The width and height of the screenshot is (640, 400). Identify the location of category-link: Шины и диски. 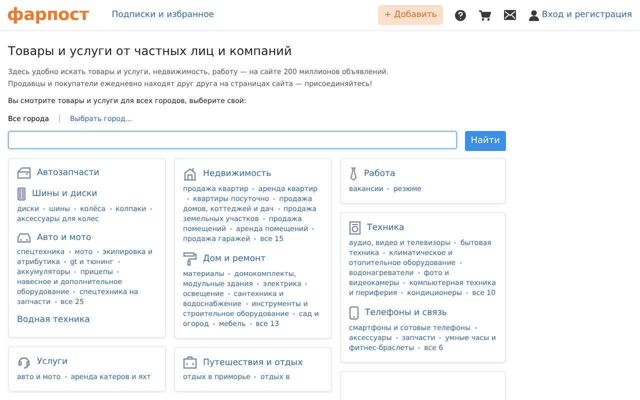
(65, 194).